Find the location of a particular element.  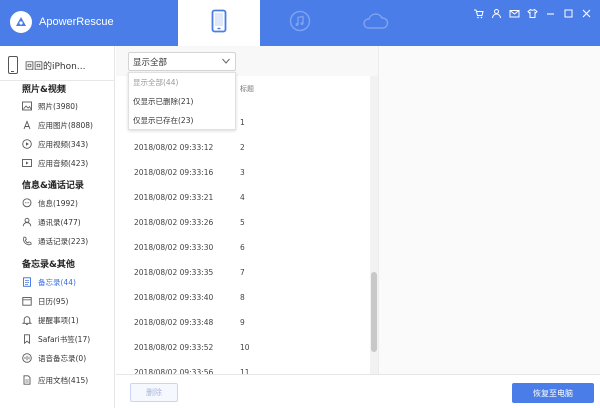

window-controls is located at coordinates (532, 13).